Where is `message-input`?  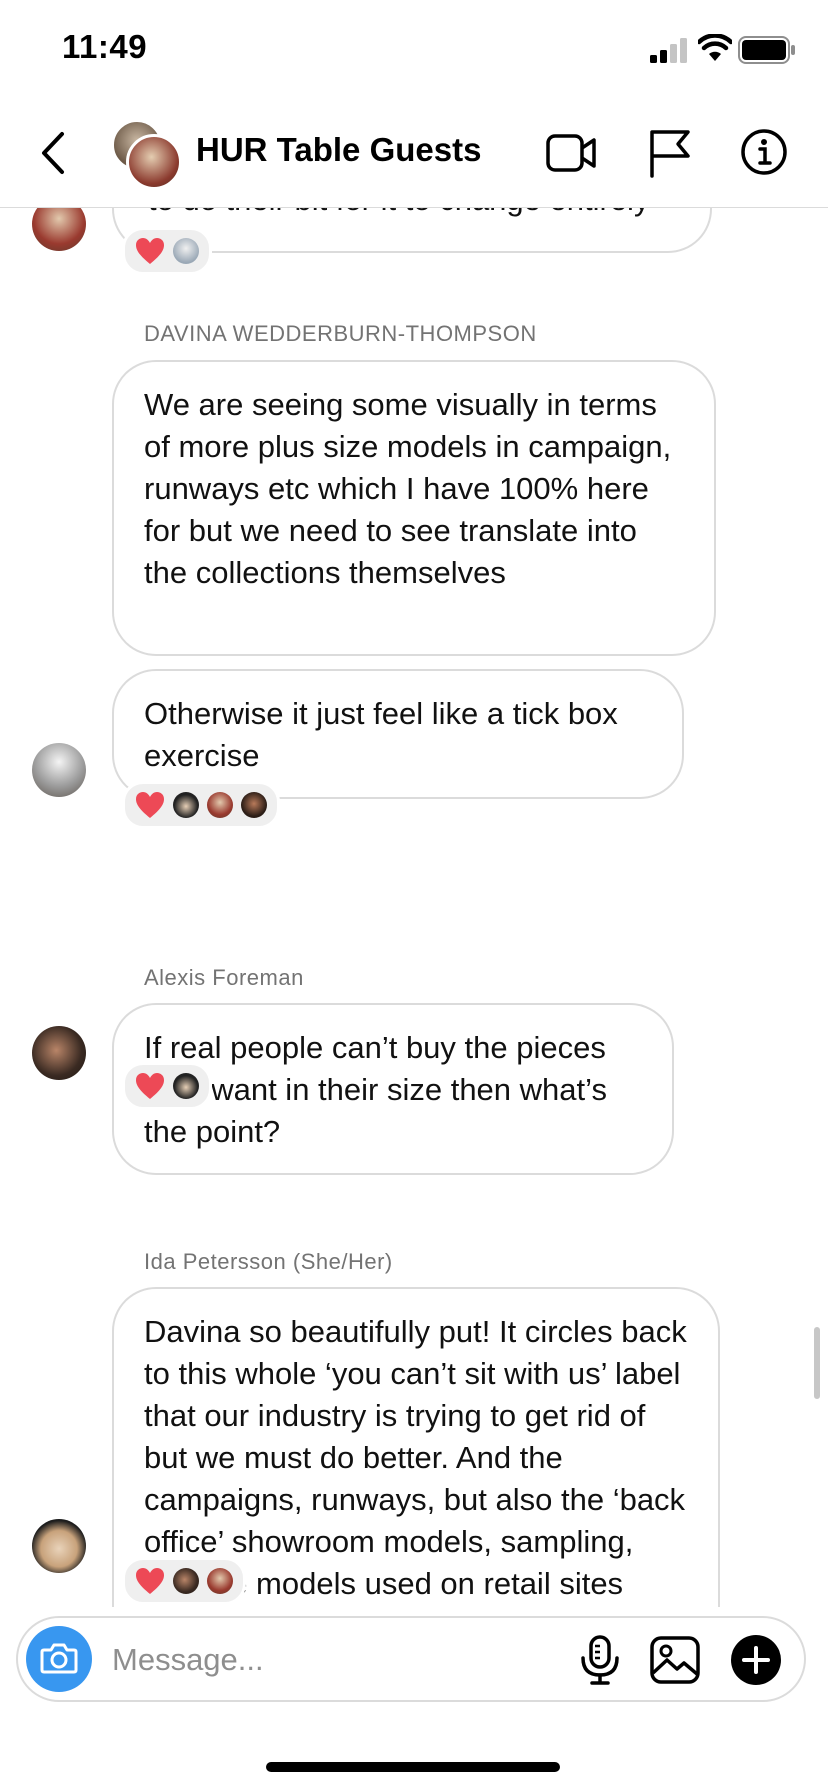 message-input is located at coordinates (342, 1660).